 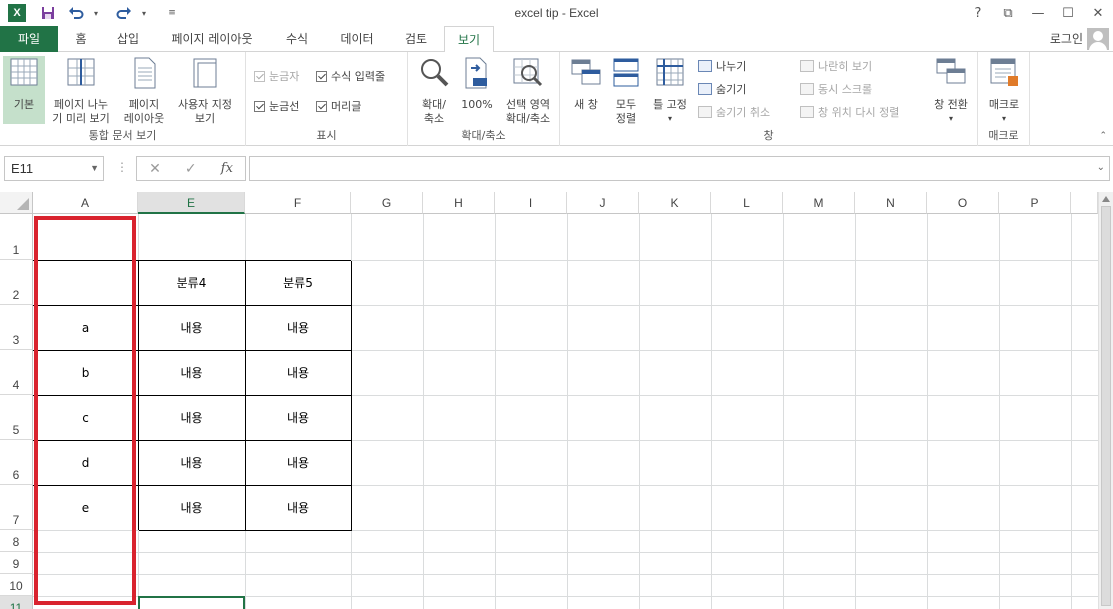 What do you see at coordinates (298, 507) in the screenshot?
I see `cell-f7: 내용` at bounding box center [298, 507].